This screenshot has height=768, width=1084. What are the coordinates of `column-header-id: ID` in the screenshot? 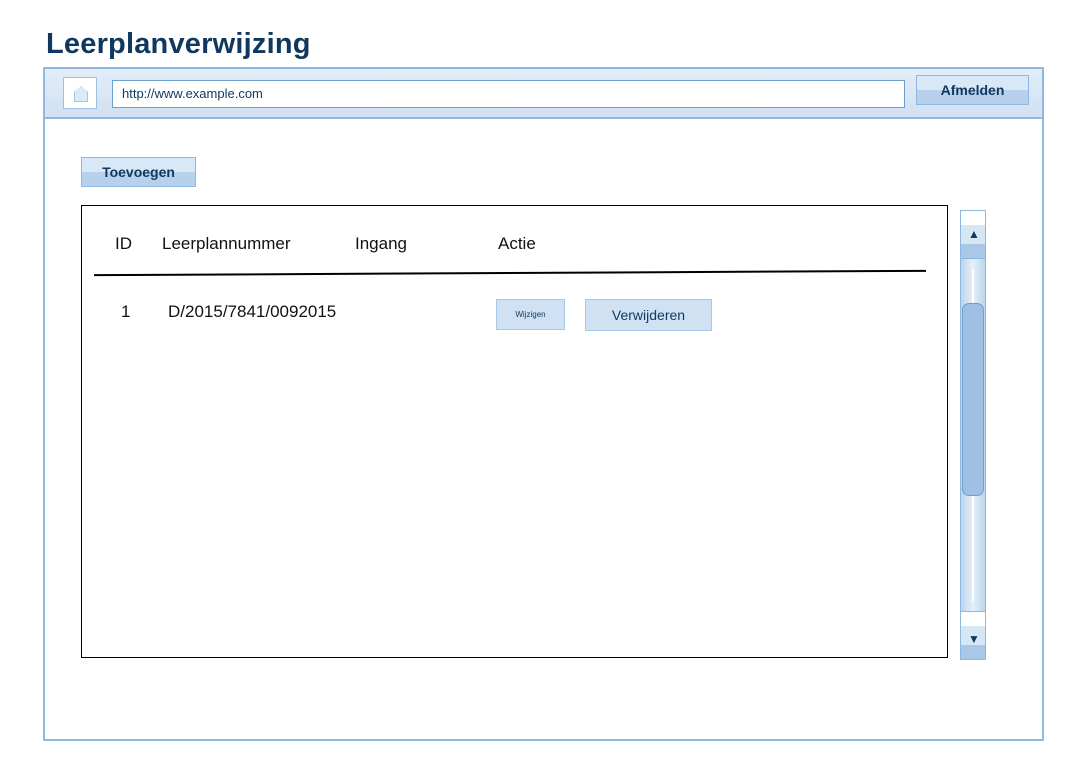 It's located at (123, 243).